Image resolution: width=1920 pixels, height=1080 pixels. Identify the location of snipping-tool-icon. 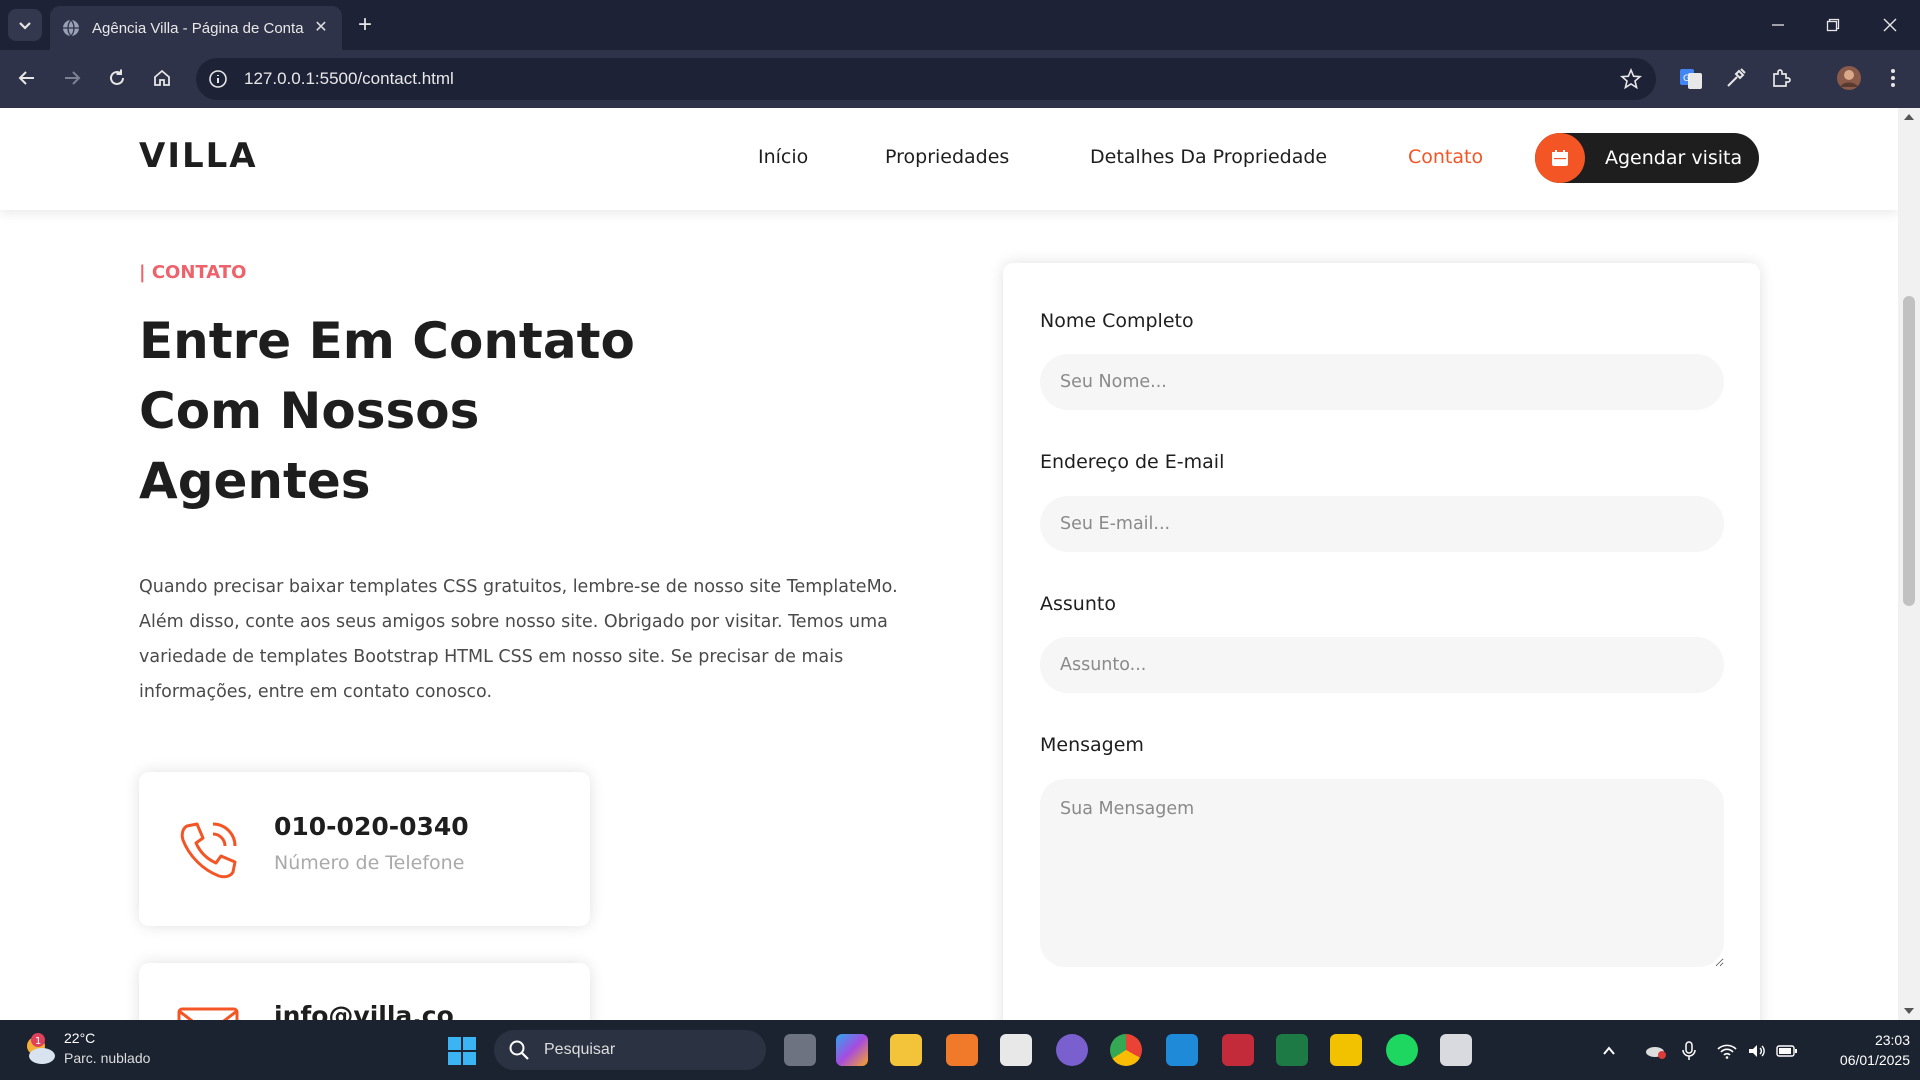
(1456, 1050).